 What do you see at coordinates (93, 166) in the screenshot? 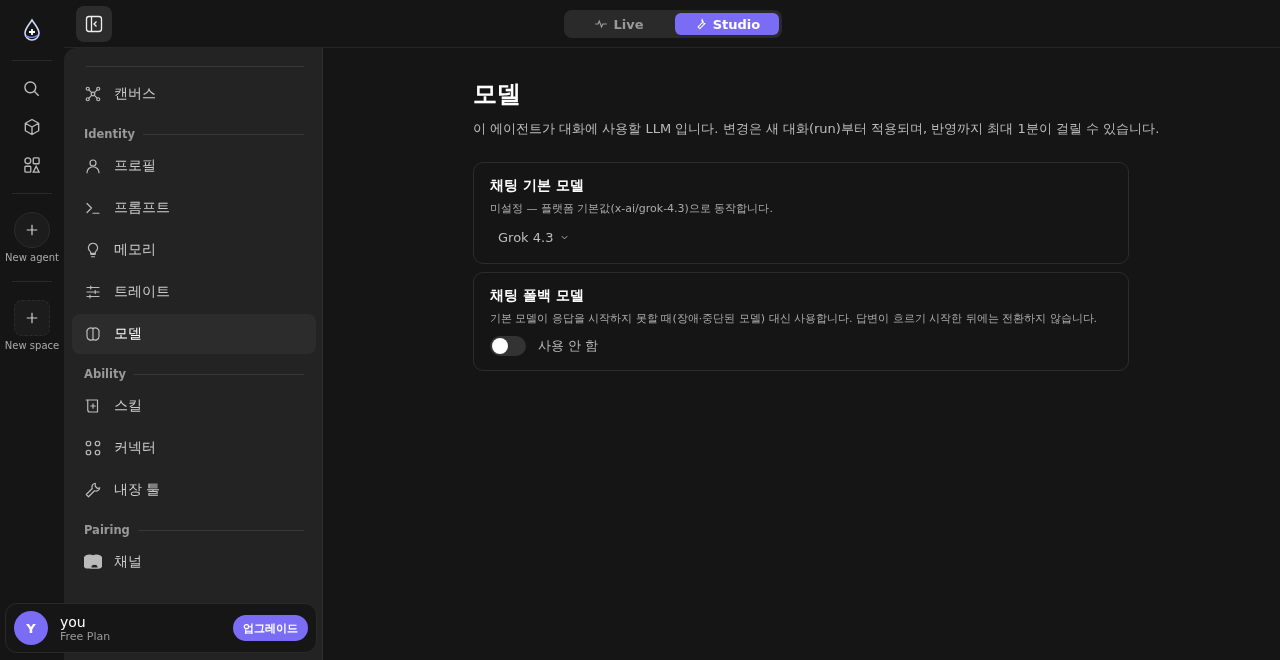
I see `profile-icon` at bounding box center [93, 166].